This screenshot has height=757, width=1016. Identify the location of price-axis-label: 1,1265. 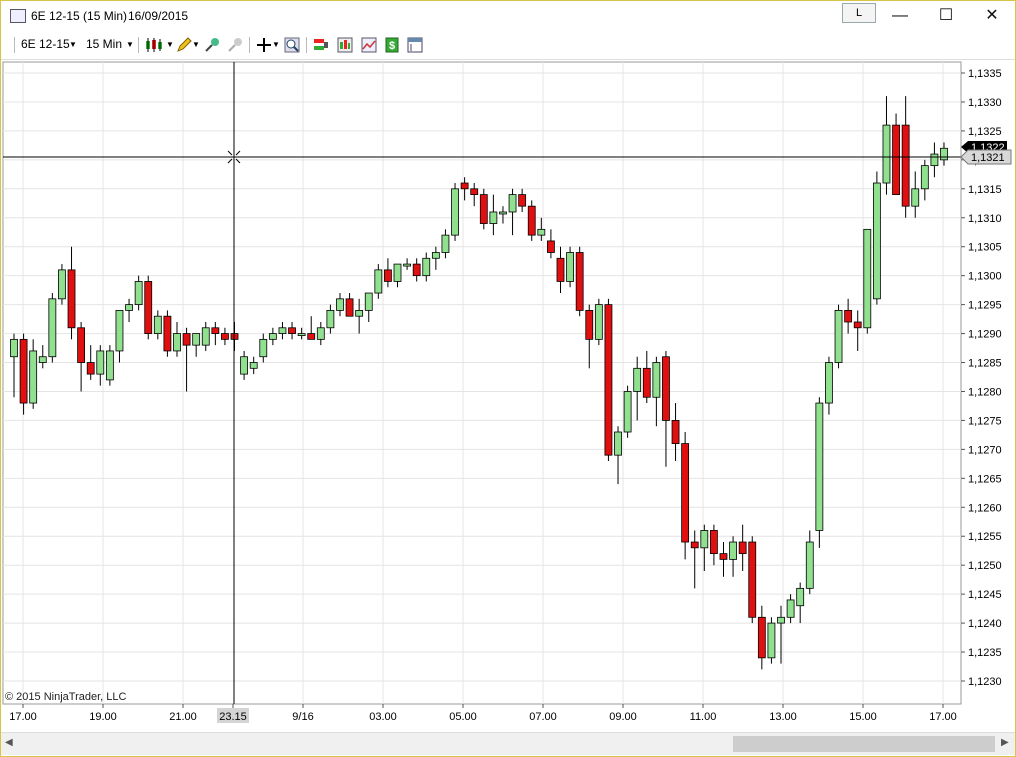
(985, 479).